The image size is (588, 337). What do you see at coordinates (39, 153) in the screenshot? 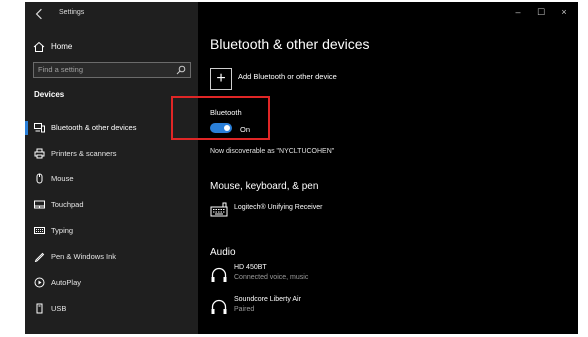
I see `printer-icon` at bounding box center [39, 153].